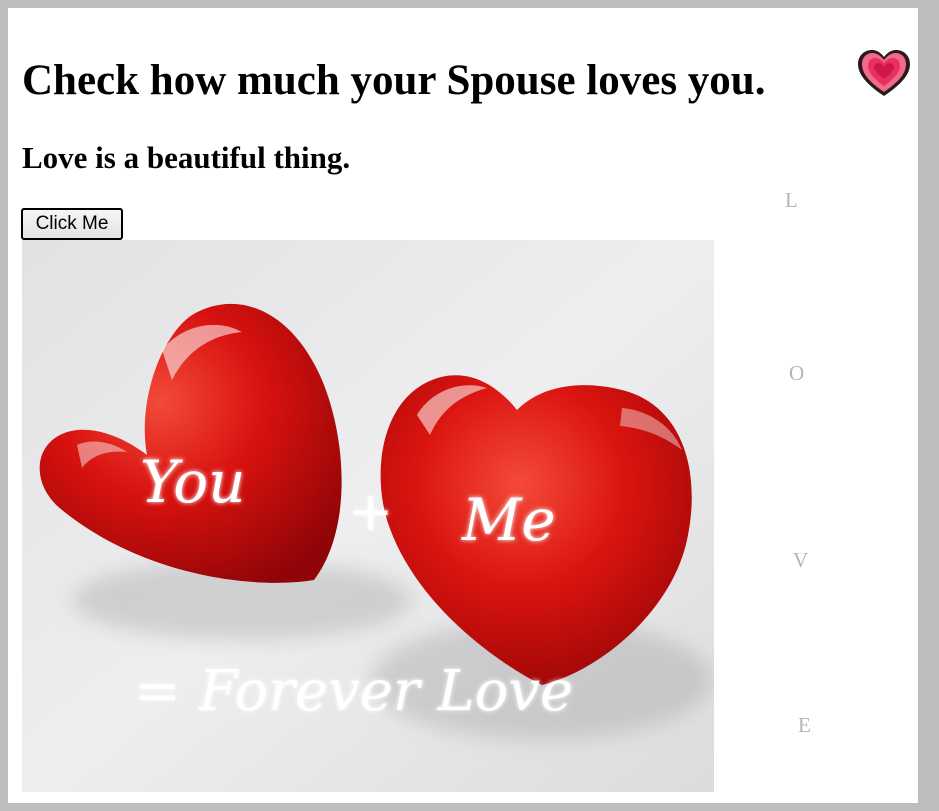  I want to click on side-letter-o: O, so click(797, 373).